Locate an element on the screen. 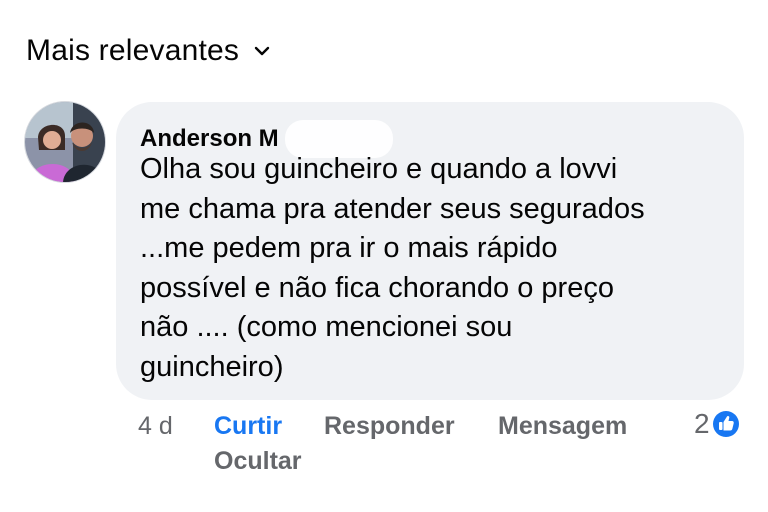 This screenshot has height=512, width=768. chevron-down-icon is located at coordinates (262, 51).